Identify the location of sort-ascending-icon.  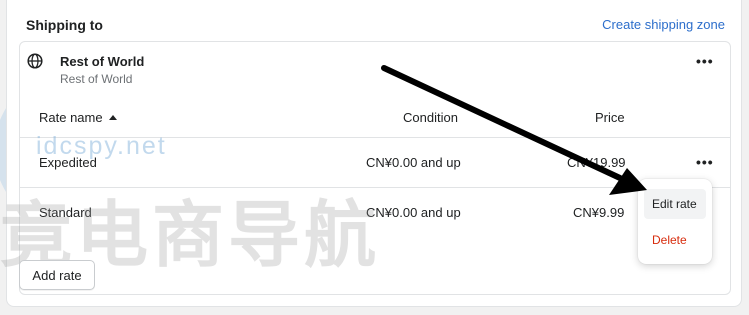
(112, 117).